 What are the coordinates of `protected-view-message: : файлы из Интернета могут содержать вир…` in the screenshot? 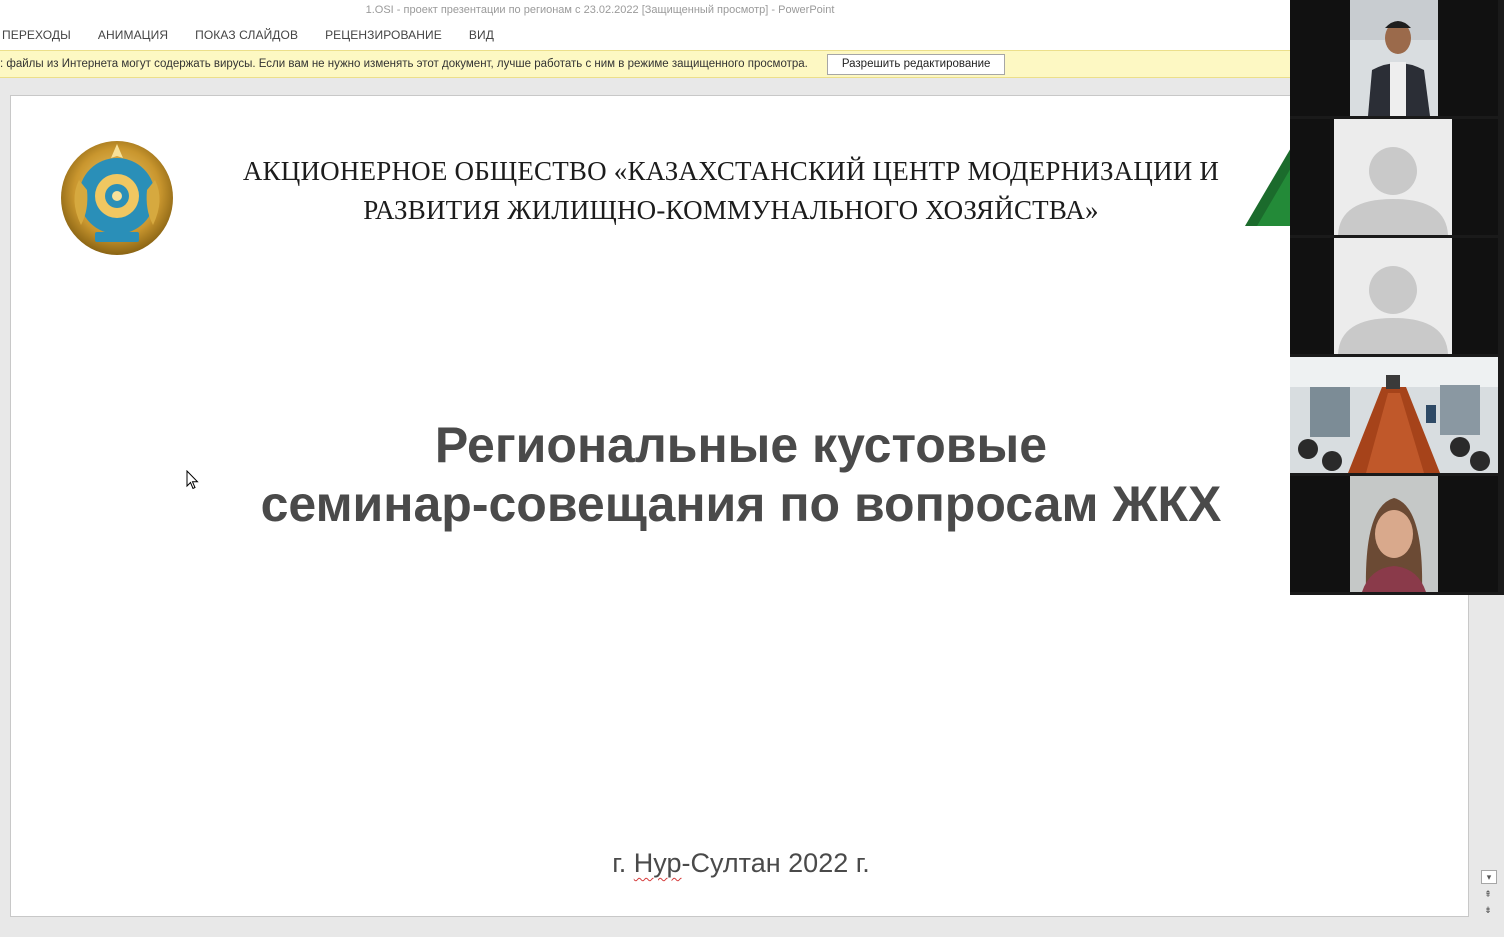 It's located at (404, 64).